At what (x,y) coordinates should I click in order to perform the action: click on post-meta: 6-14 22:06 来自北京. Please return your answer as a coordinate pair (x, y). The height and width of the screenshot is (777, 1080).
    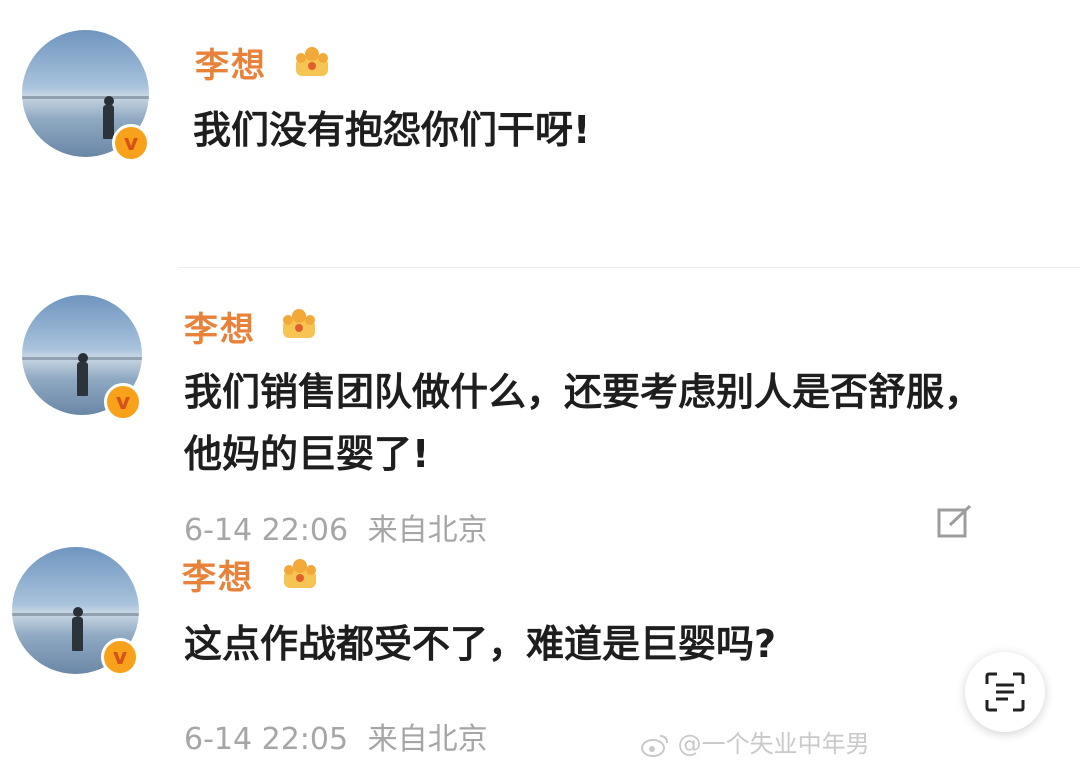
    Looking at the image, I should click on (336, 527).